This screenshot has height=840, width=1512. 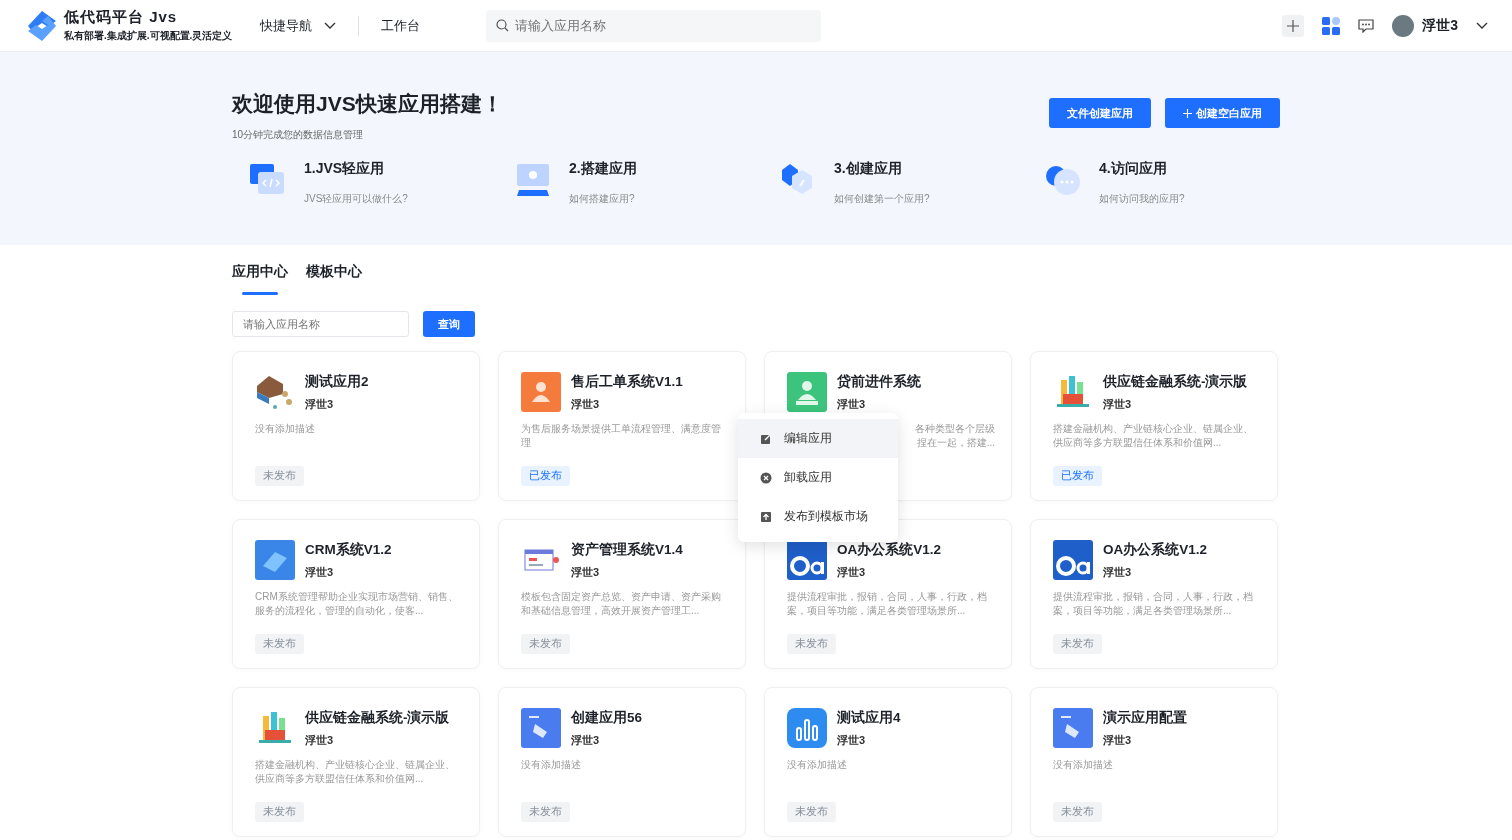 I want to click on app-name: 测试应用4, so click(x=869, y=717).